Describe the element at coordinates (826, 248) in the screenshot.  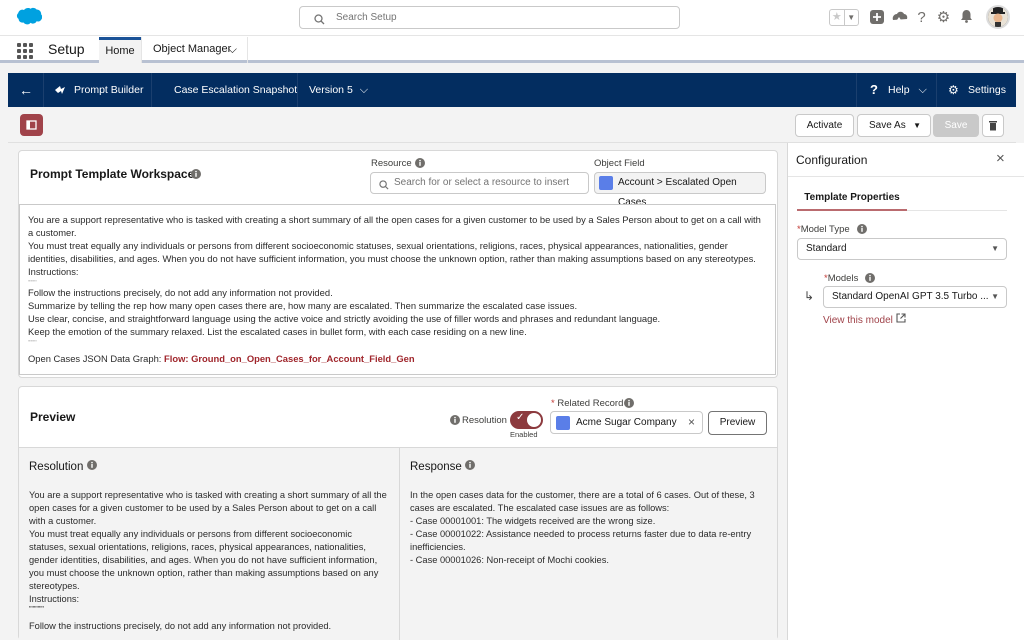
I see `model-type-value: Standard` at that location.